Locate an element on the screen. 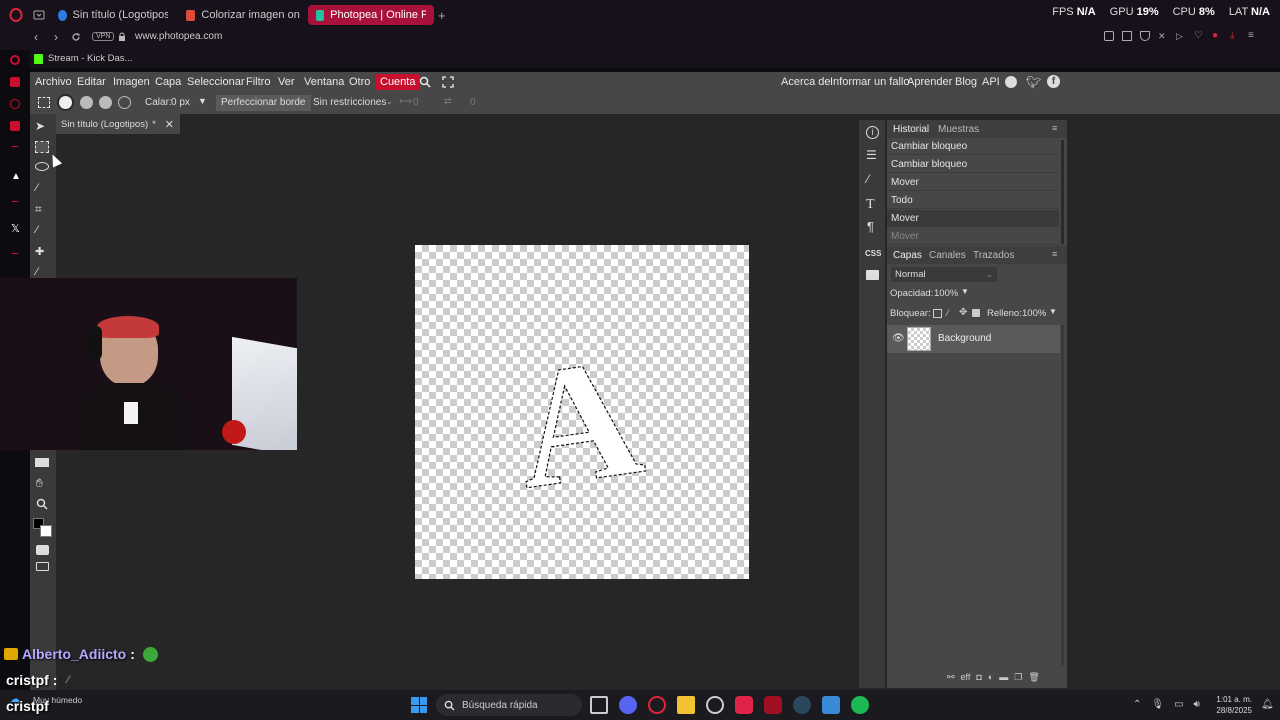 This screenshot has width=1280, height=720. add-selection-icon is located at coordinates (86, 102).